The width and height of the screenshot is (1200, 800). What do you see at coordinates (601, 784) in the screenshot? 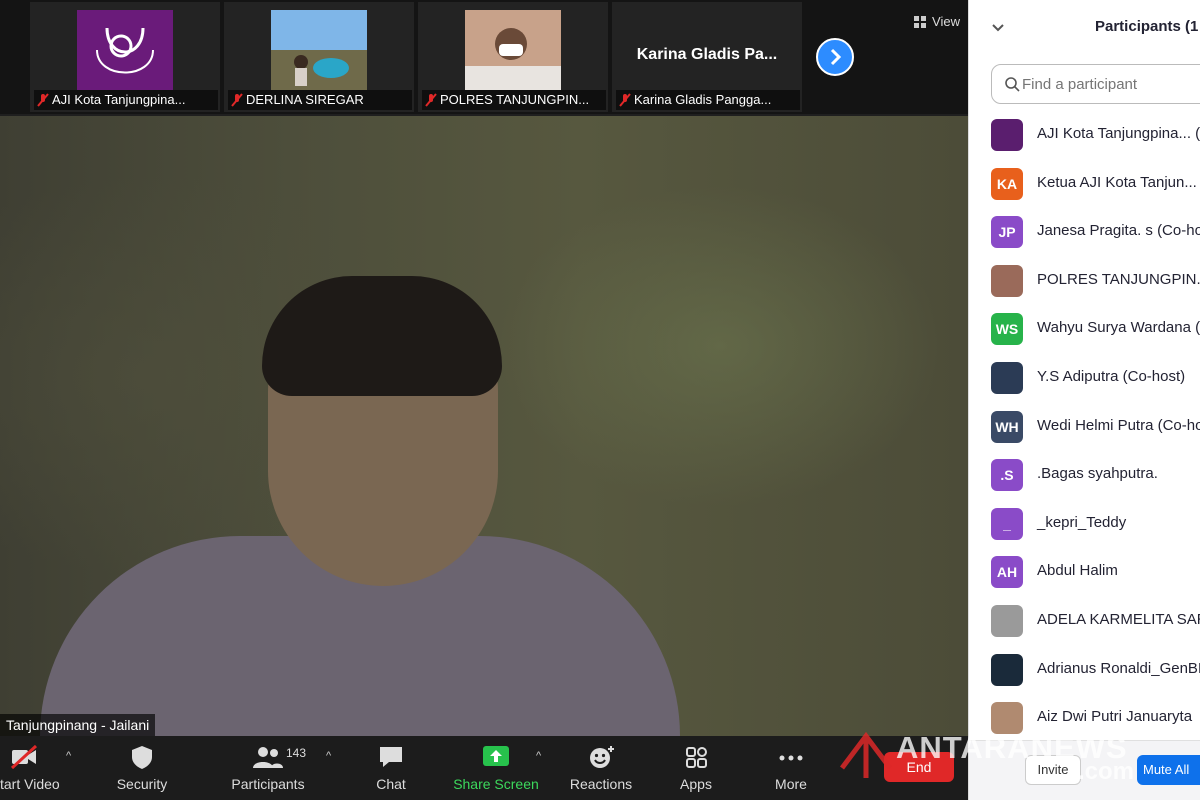
I see `reactions-label: Reactions` at bounding box center [601, 784].